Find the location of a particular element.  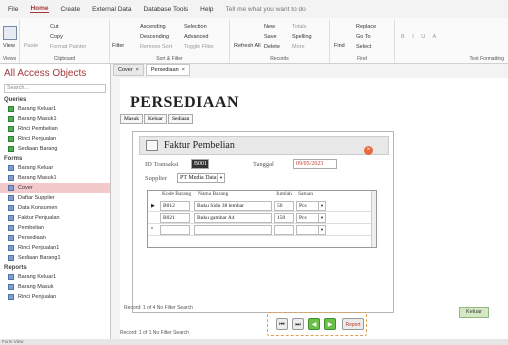

new-row: * ▼ is located at coordinates (262, 230).